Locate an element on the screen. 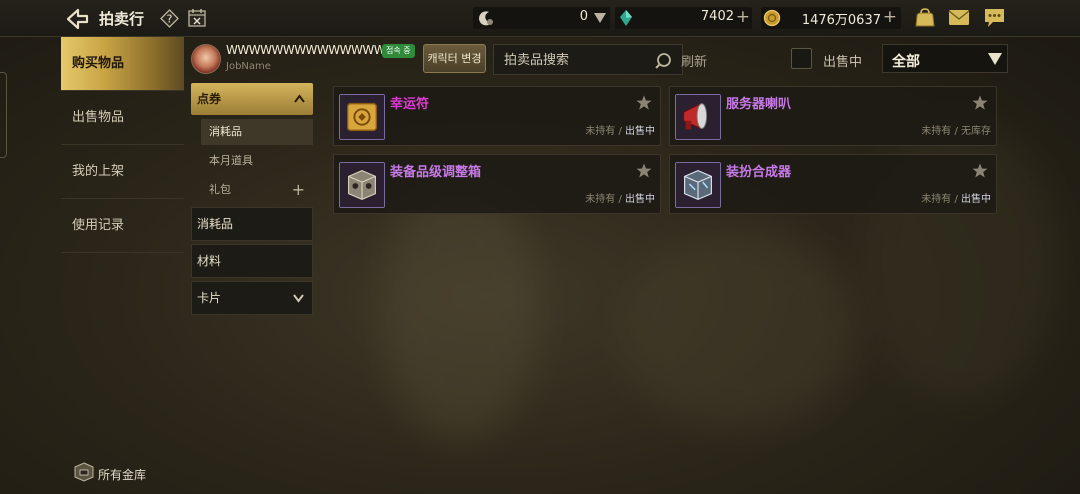 Image resolution: width=1080 pixels, height=494 pixels. currency-c-value: 1476万0637 is located at coordinates (841, 20).